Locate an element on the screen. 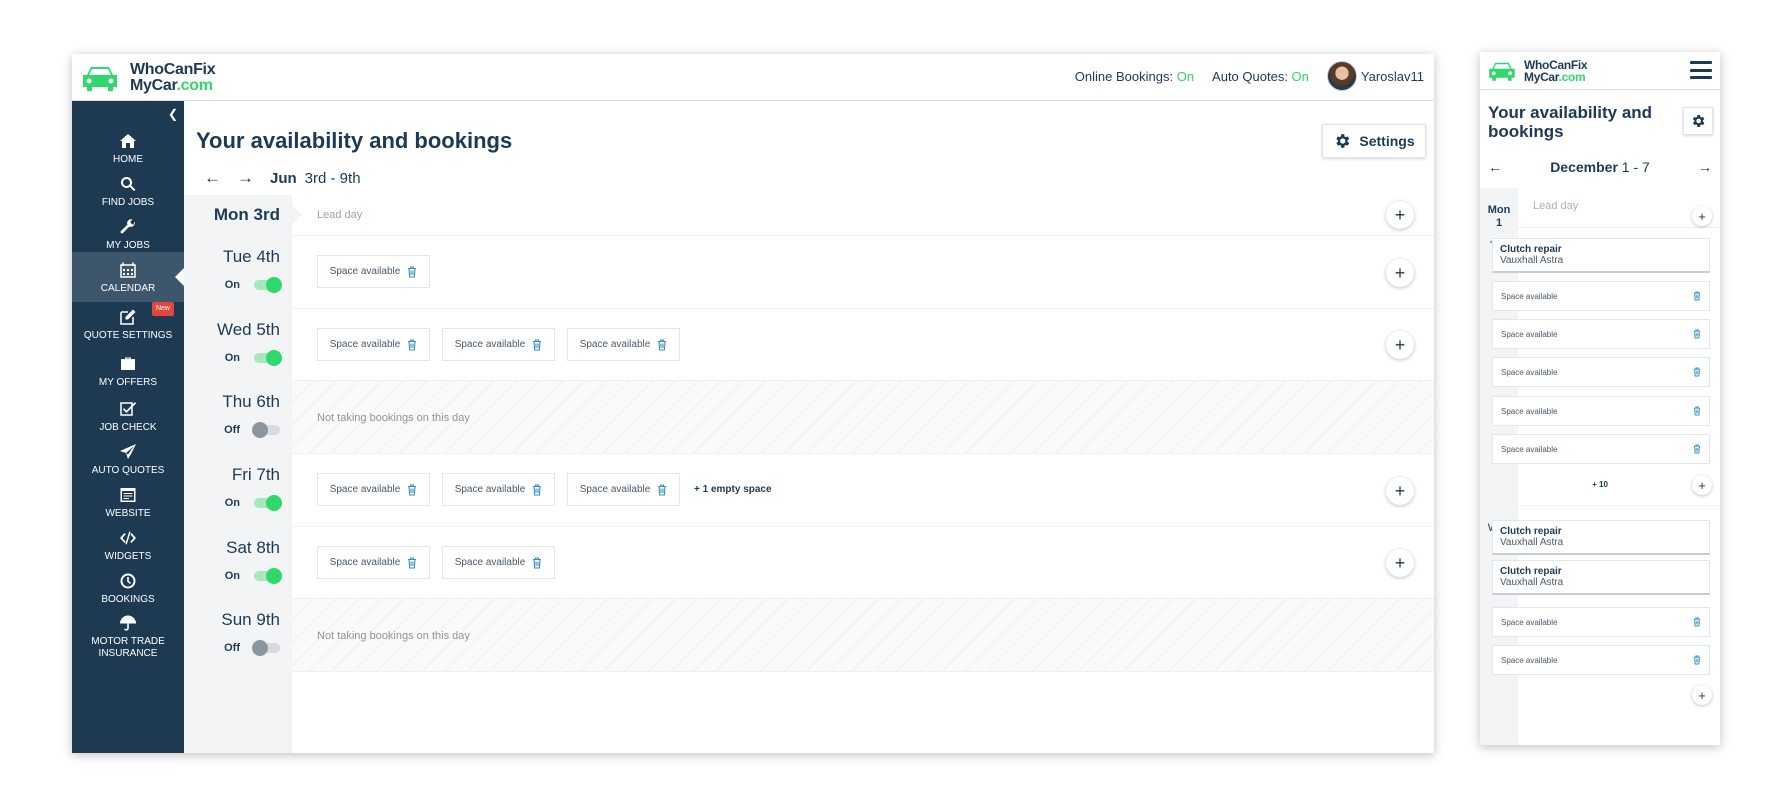 The image size is (1792, 802). wrench-icon is located at coordinates (128, 227).